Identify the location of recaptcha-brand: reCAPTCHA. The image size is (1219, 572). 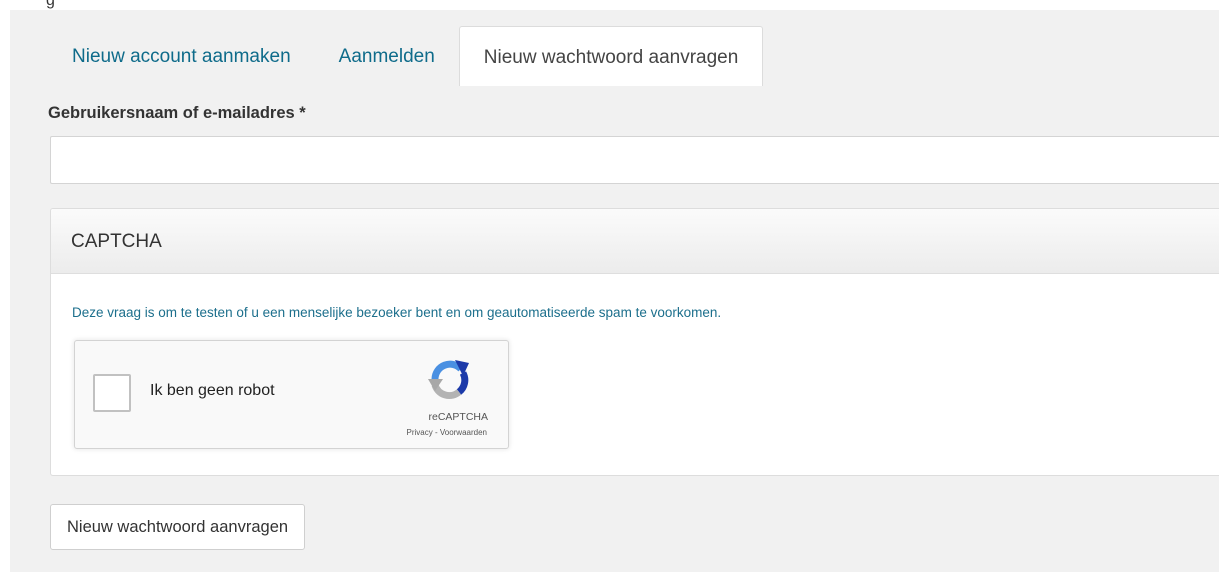
(458, 417).